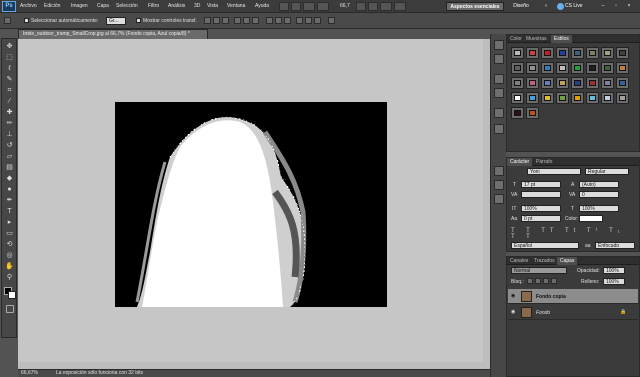  I want to click on eraser-tool-icon: ▱, so click(9, 156).